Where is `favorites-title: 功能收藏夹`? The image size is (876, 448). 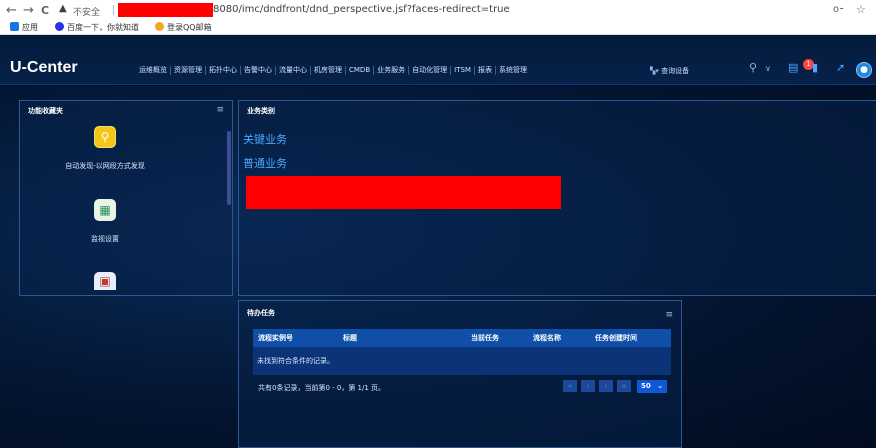
favorites-title: 功能收藏夹 is located at coordinates (45, 111).